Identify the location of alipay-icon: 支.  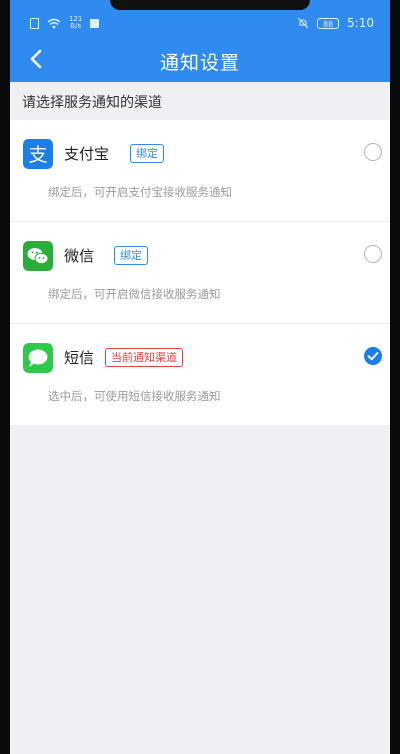
(38, 154).